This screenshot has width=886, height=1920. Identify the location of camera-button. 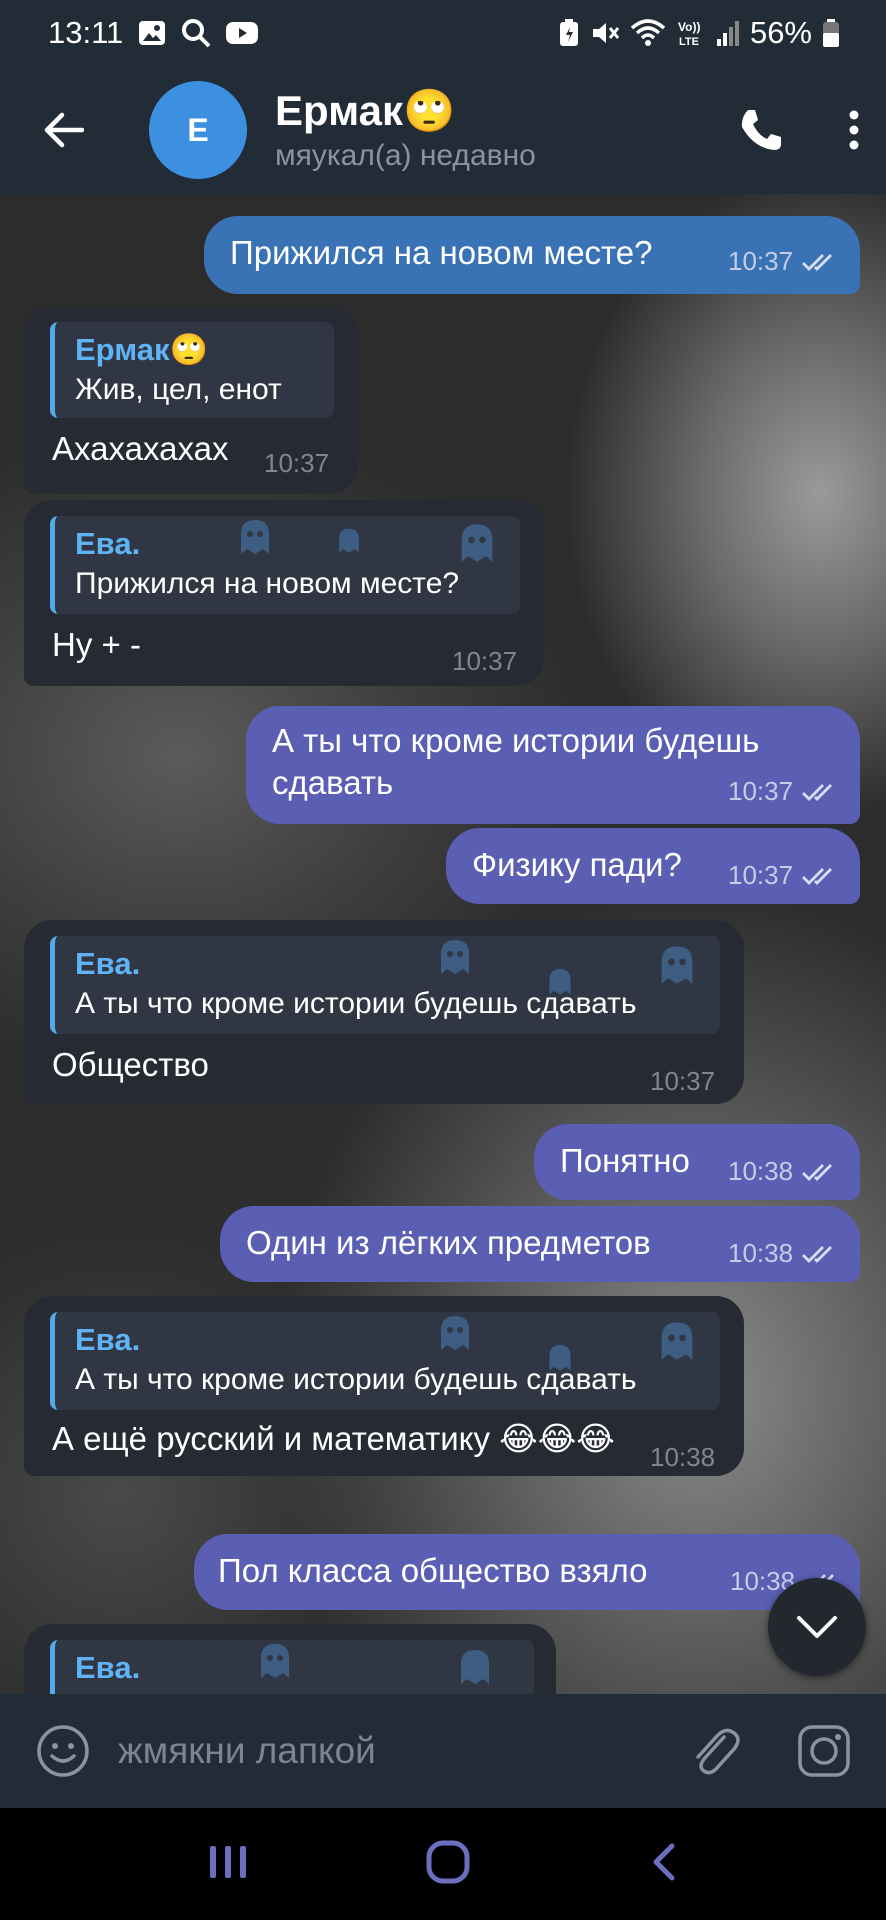
(824, 1751).